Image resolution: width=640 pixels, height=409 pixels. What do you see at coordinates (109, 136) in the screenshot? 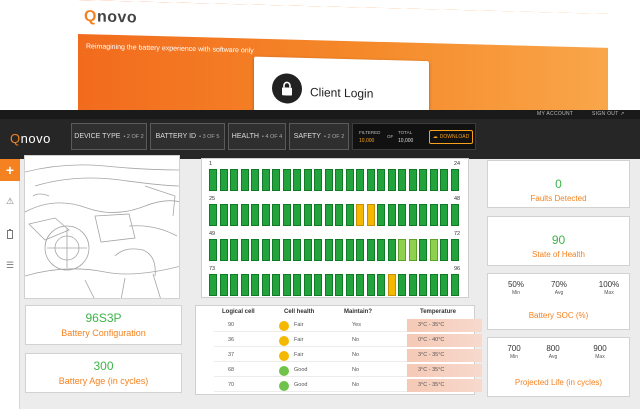
I see `filter-device-type: DEVICE TYPE • 2 OF 2` at bounding box center [109, 136].